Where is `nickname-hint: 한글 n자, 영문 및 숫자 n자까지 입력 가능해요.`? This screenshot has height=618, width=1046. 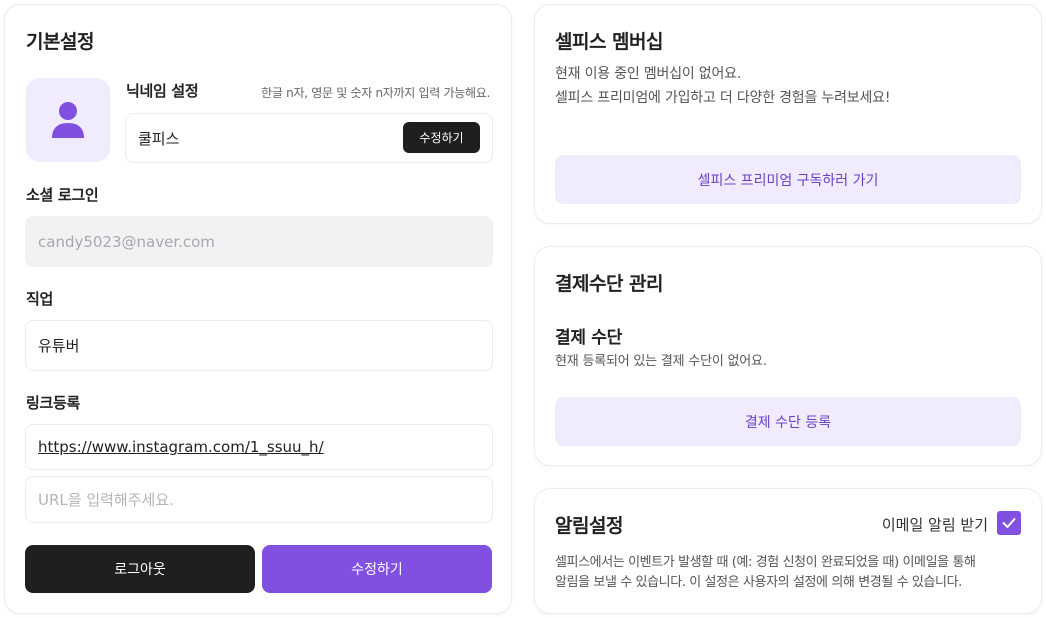
nickname-hint: 한글 n자, 영문 및 숫자 n자까지 입력 가능해요. is located at coordinates (375, 93).